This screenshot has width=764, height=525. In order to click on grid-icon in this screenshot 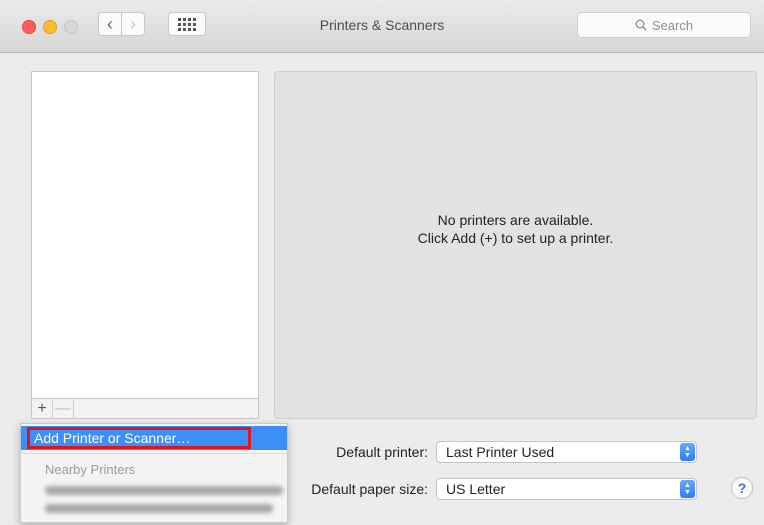, I will do `click(187, 24)`.